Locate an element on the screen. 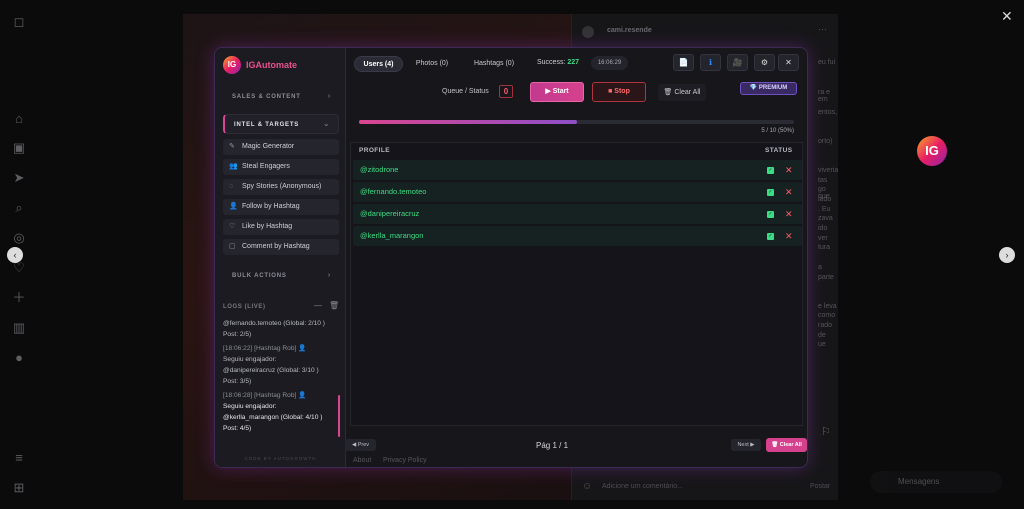 This screenshot has height=509, width=1024. more-icon: ⊞ is located at coordinates (19, 488).